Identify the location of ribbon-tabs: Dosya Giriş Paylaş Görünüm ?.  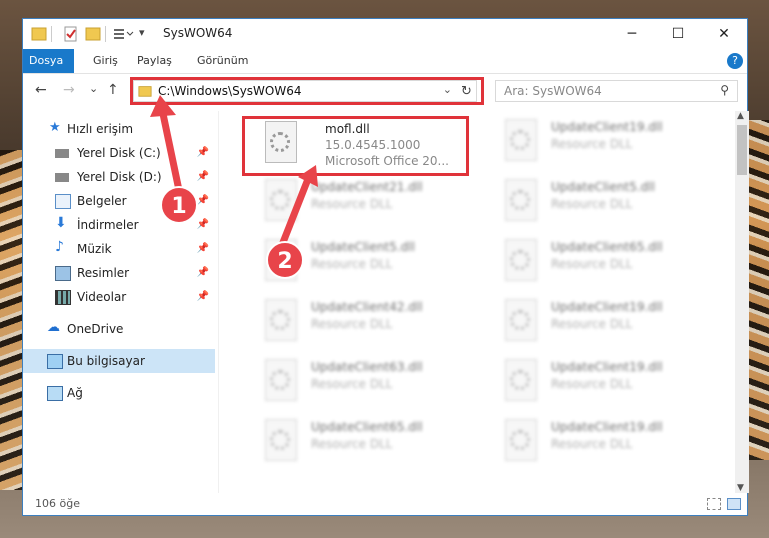
(385, 61).